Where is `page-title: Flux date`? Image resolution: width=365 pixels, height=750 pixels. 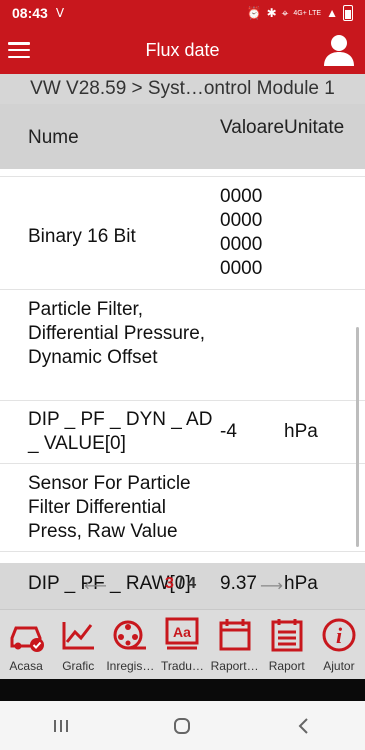
page-title: Flux date is located at coordinates (182, 49).